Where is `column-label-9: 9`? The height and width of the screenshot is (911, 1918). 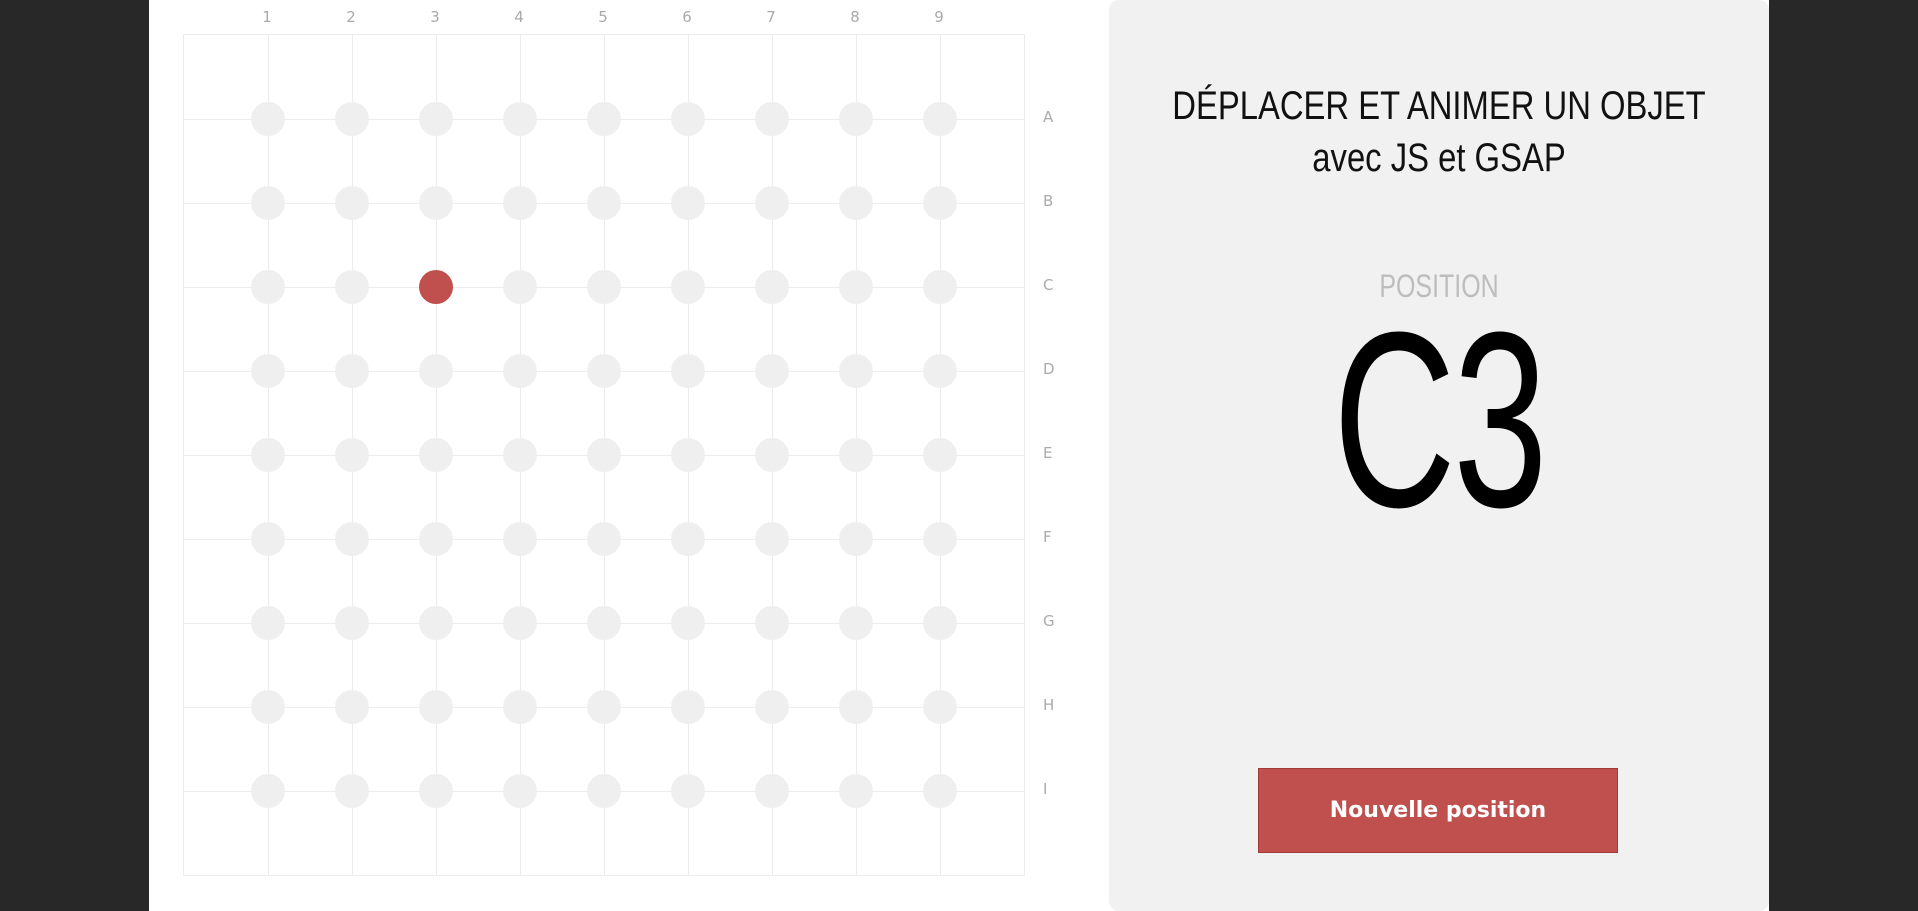 column-label-9: 9 is located at coordinates (939, 17).